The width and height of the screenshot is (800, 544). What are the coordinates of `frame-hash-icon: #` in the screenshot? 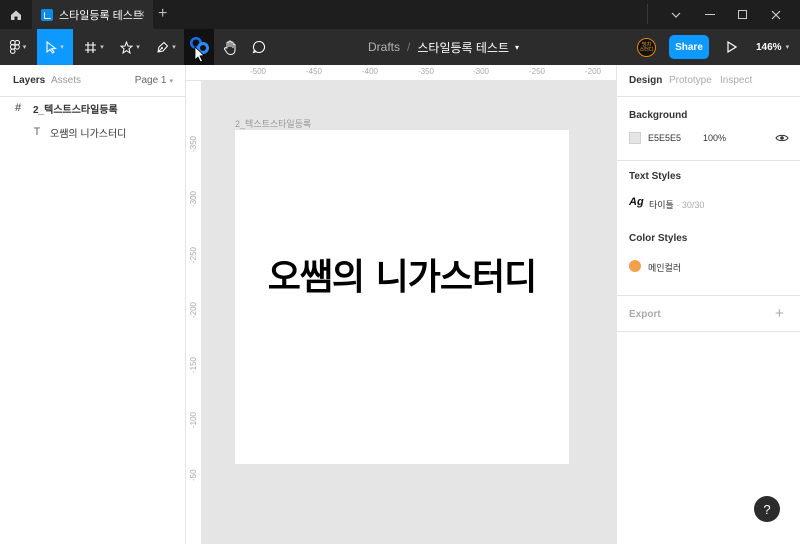 It's located at (18, 108).